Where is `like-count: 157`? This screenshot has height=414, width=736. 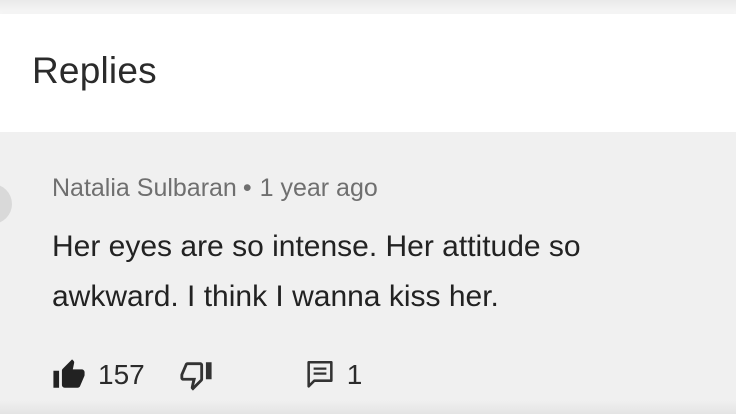 like-count: 157 is located at coordinates (121, 374).